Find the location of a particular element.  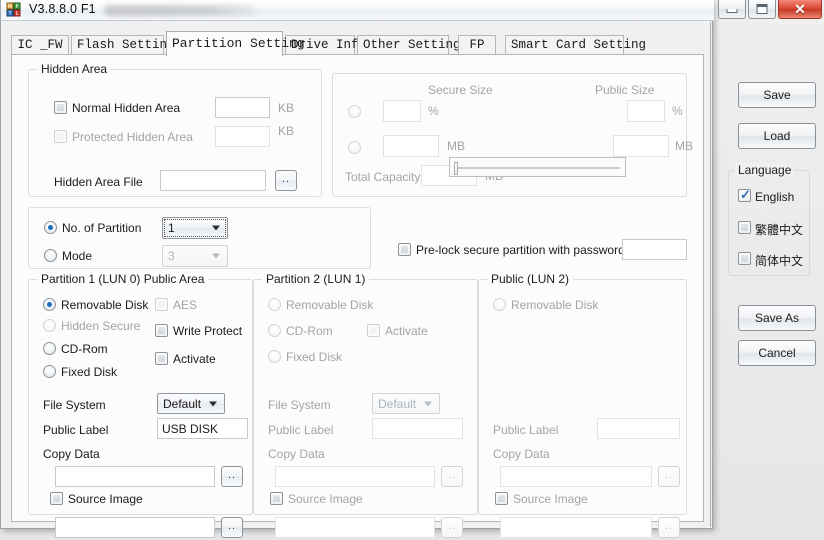

group-partition-mode: No. of Partition 1 Mode 3 is located at coordinates (199, 238).